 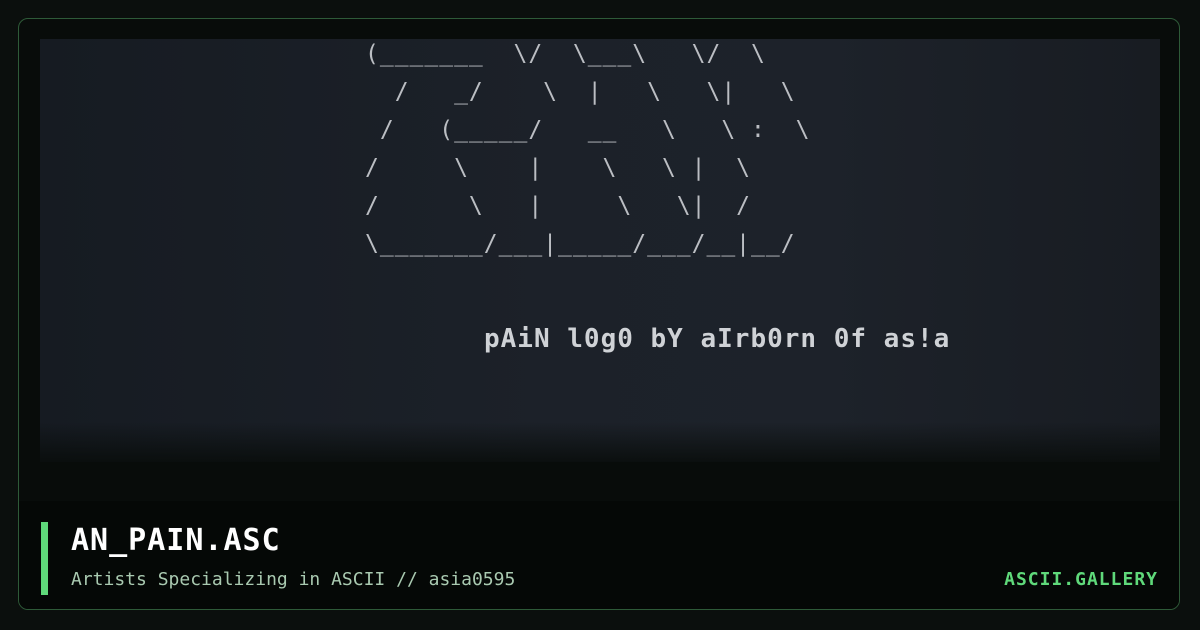 I want to click on site-brand: ASCII.GALLERY, so click(x=1081, y=579).